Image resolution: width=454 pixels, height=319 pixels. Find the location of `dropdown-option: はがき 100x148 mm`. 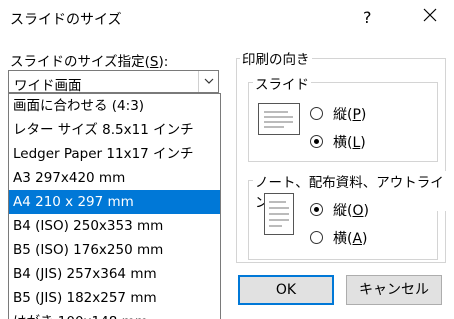

dropdown-option: はがき 100x148 mm is located at coordinates (114, 314).